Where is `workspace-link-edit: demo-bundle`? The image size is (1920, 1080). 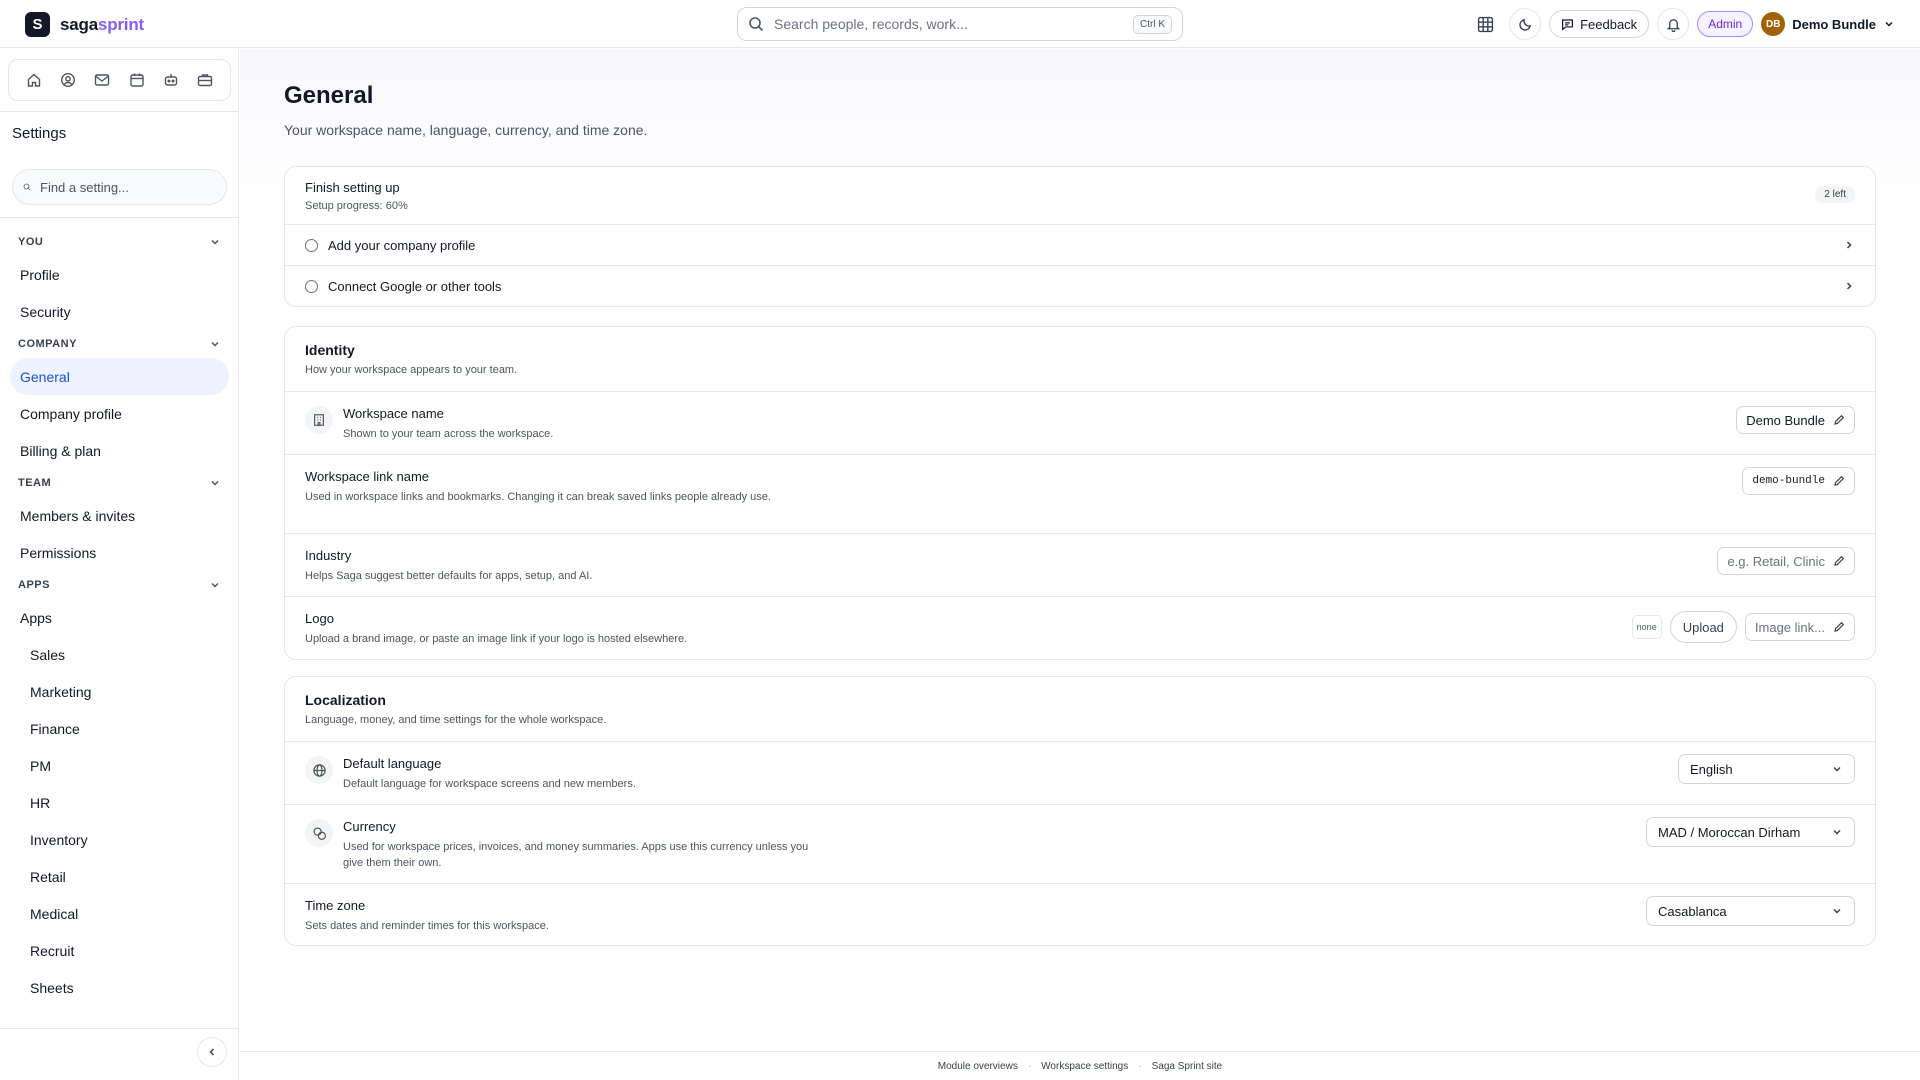
workspace-link-edit: demo-bundle is located at coordinates (1798, 481).